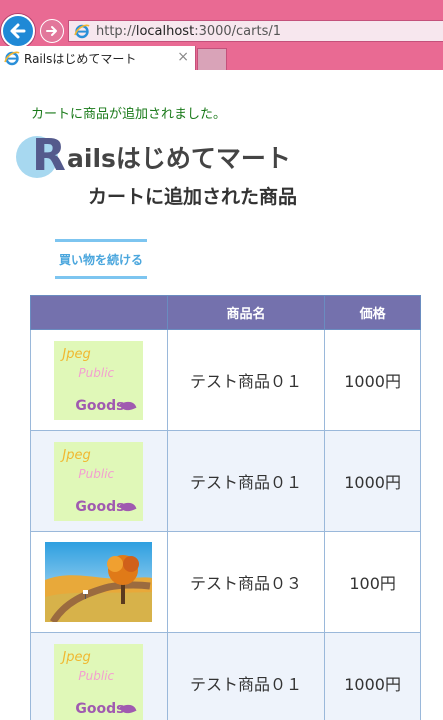 The image size is (443, 720). I want to click on tab-title: Railsはじめてマート, so click(80, 58).